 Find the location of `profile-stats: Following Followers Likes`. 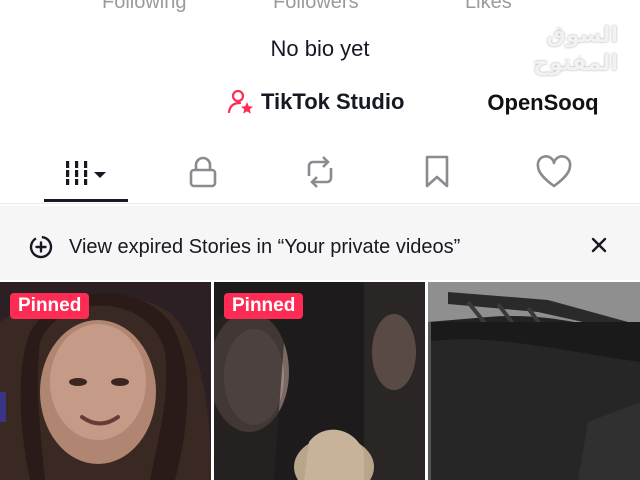

profile-stats: Following Followers Likes is located at coordinates (320, 8).